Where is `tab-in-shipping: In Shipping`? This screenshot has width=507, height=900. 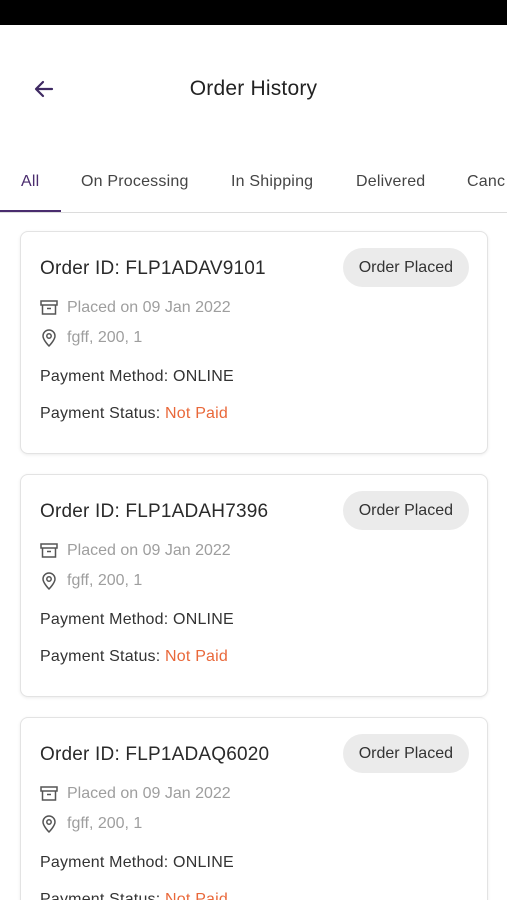 tab-in-shipping: In Shipping is located at coordinates (272, 182).